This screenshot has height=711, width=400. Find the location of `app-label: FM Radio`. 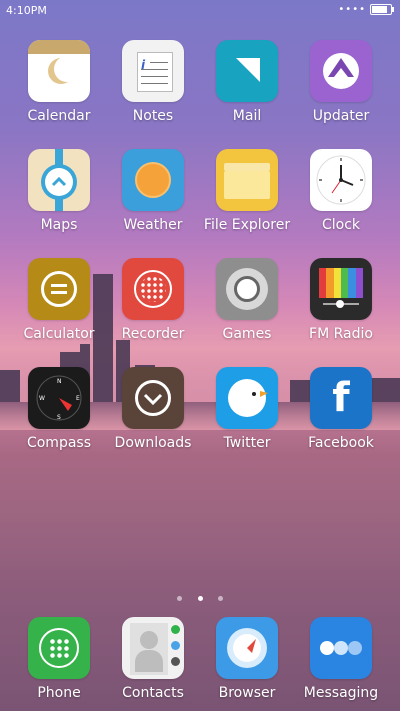

app-label: FM Radio is located at coordinates (341, 334).